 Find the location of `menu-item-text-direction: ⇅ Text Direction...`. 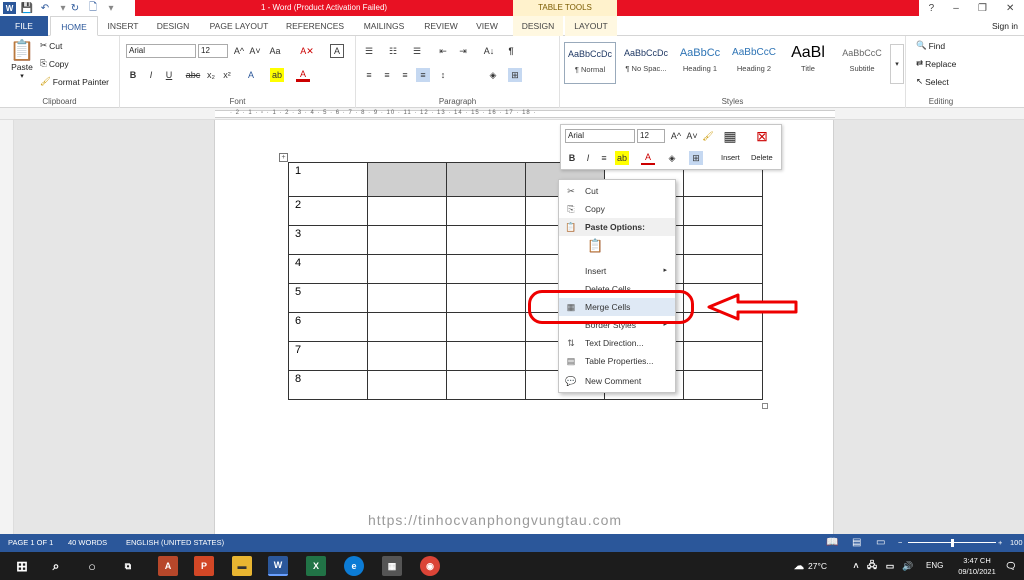

menu-item-text-direction: ⇅ Text Direction... is located at coordinates (617, 343).